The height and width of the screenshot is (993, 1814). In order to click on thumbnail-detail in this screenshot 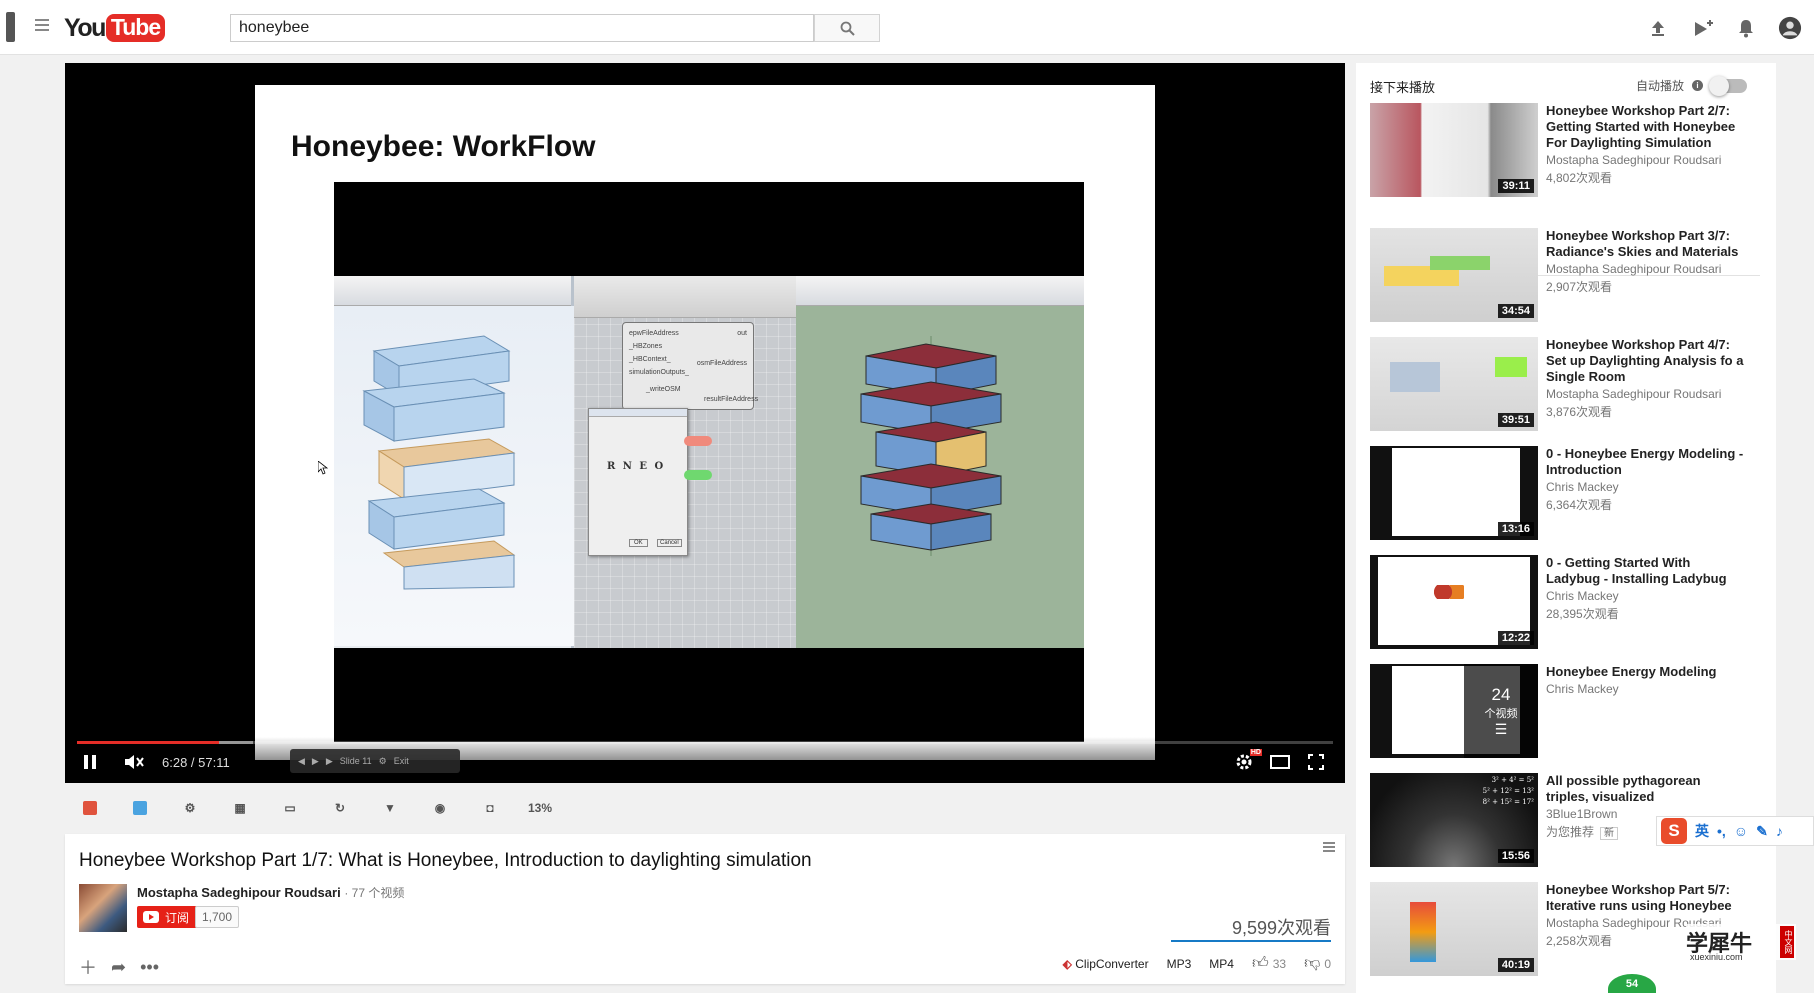, I will do `click(1511, 367)`.